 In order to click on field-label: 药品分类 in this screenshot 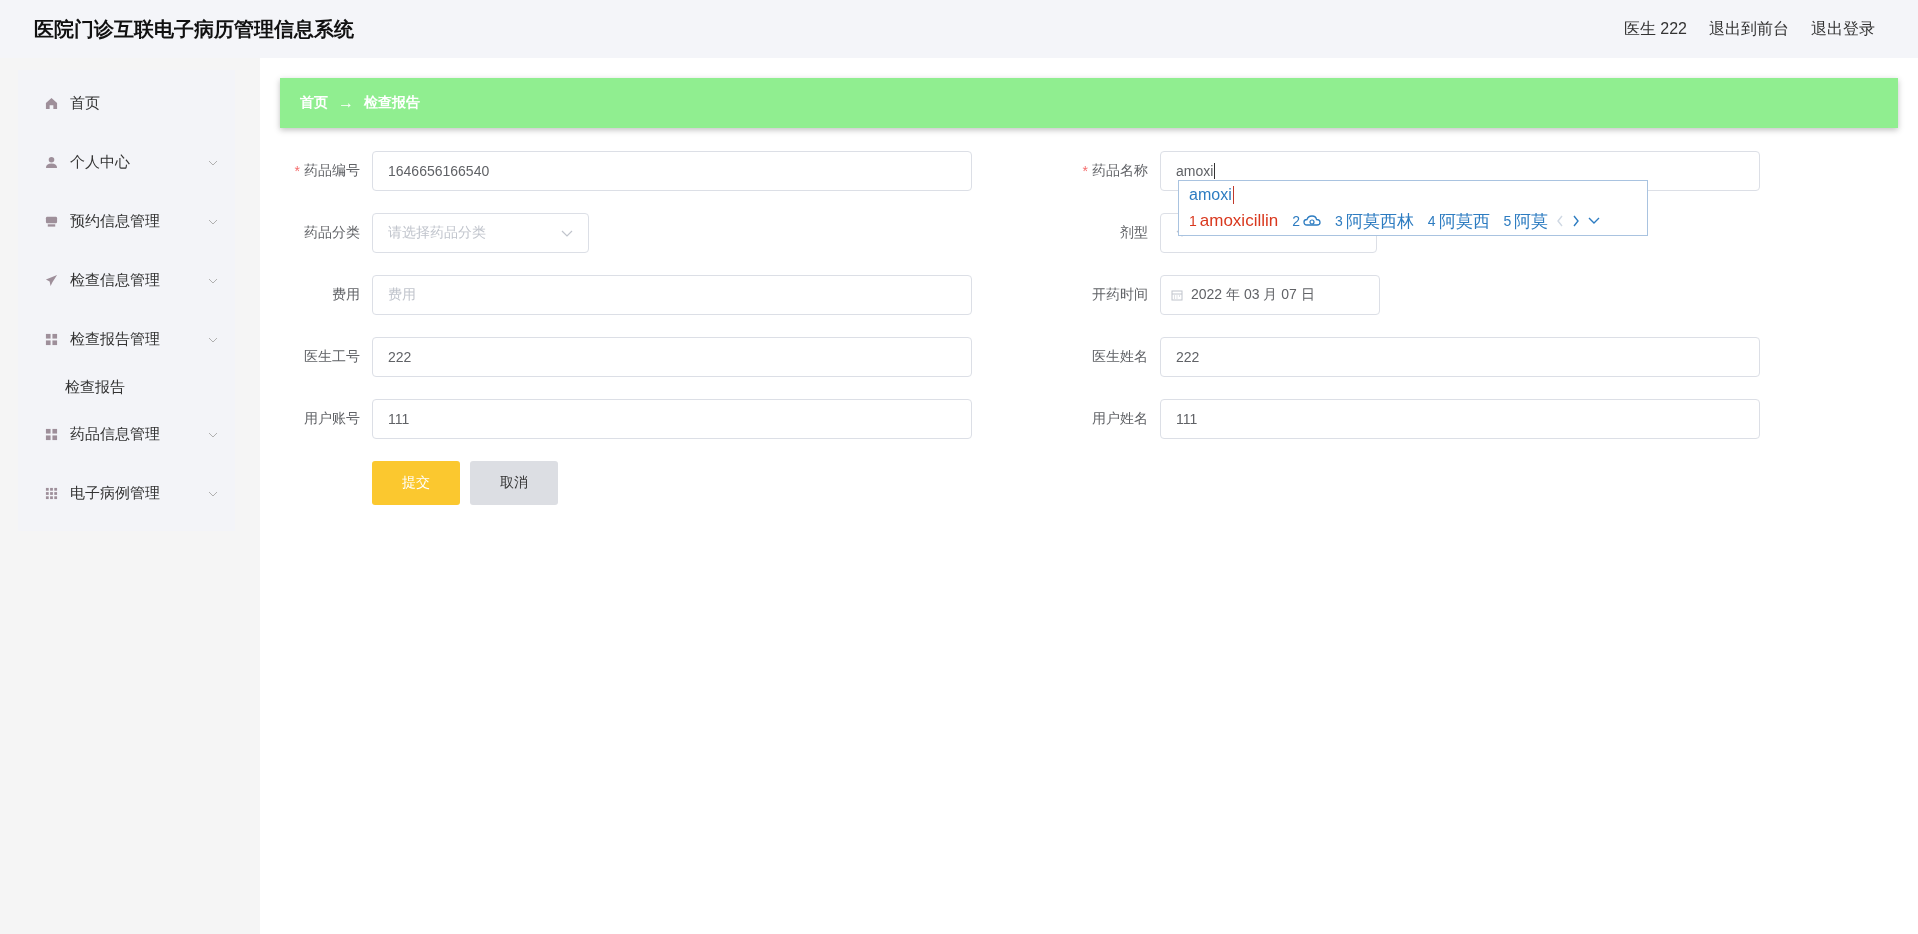, I will do `click(332, 233)`.